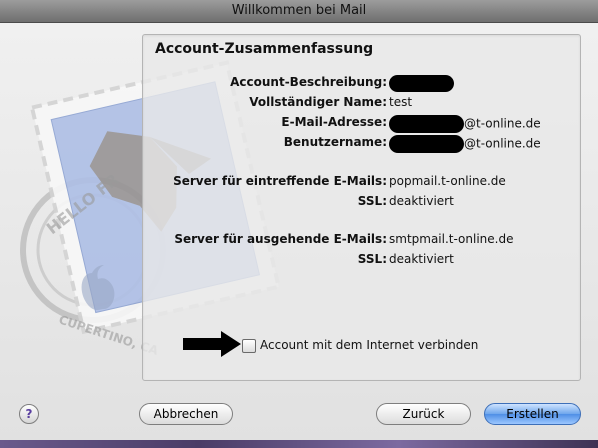  I want to click on label-email: E-Mail-Adresse:, so click(334, 122).